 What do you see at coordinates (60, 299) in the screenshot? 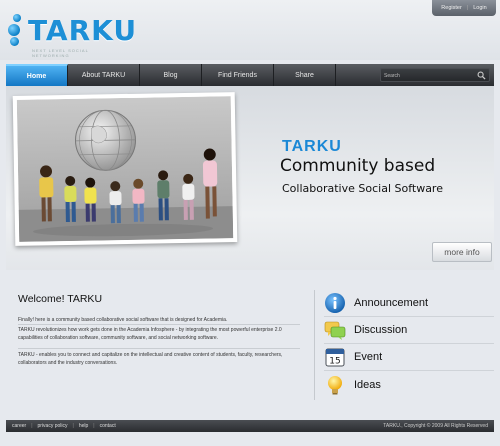
I see `welcome-title: Welcome! TARKU` at bounding box center [60, 299].